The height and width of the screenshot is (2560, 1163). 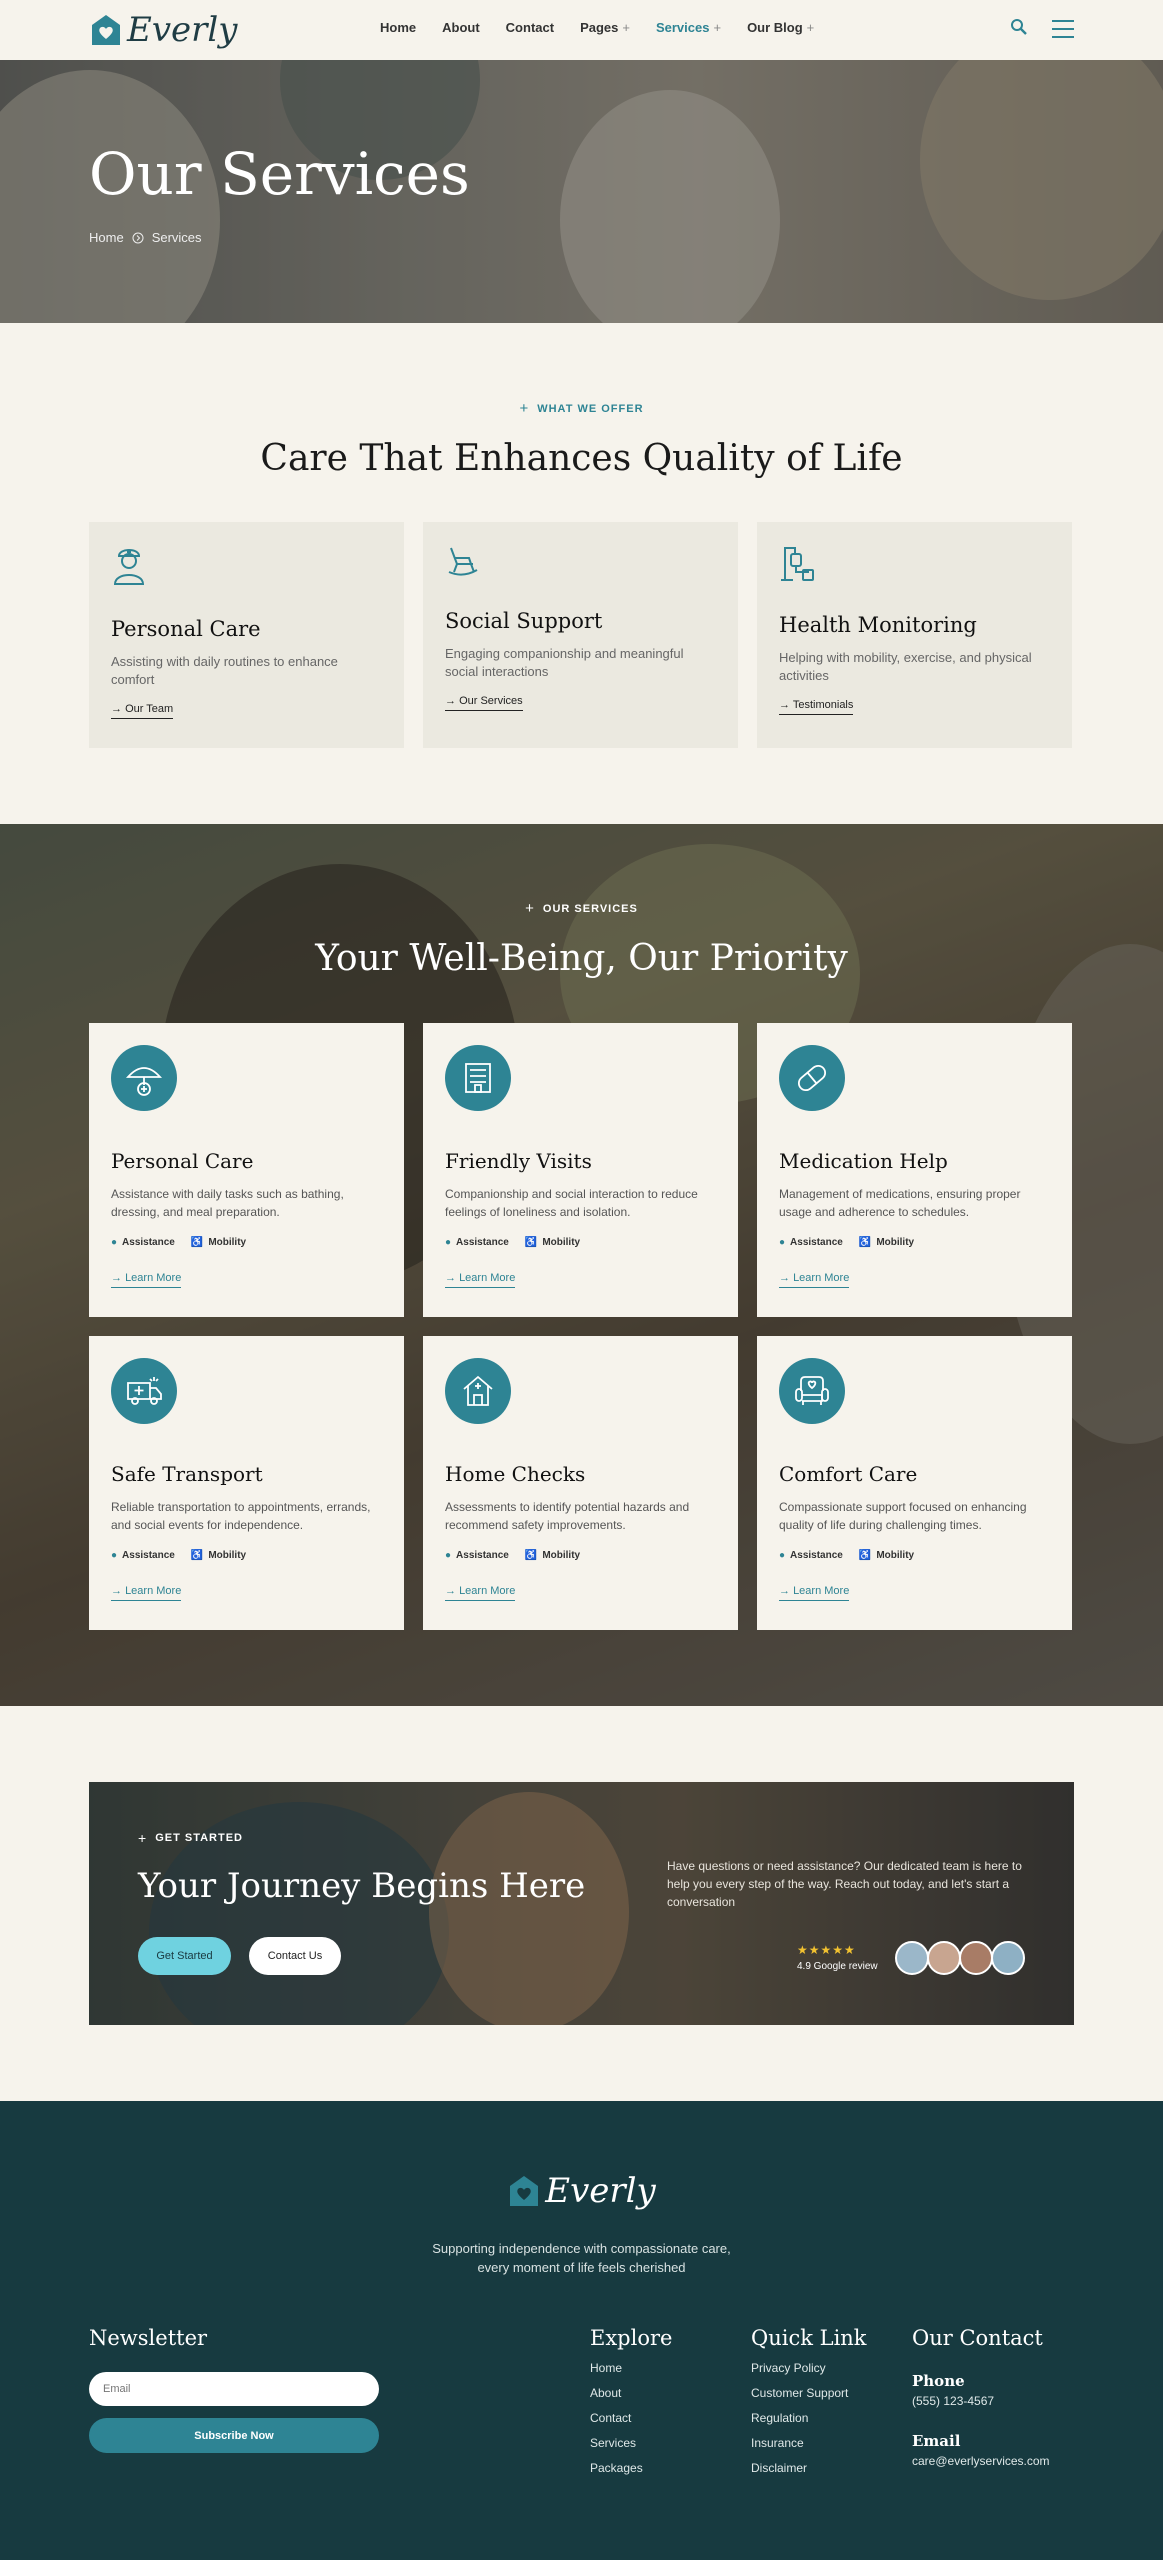 I want to click on footer-link-privacy: Privacy Policy, so click(x=809, y=2368).